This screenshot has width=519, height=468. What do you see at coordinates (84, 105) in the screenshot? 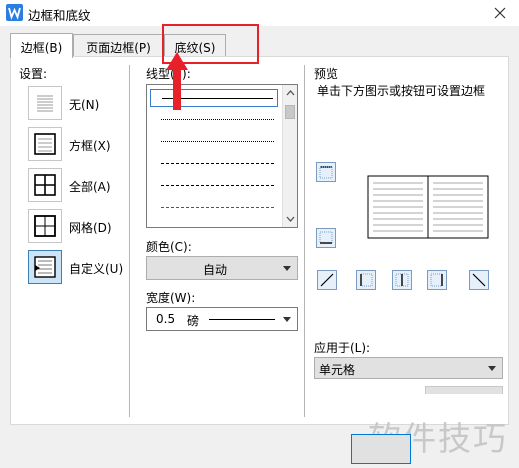
I see `setting-none-label: 无(N)` at bounding box center [84, 105].